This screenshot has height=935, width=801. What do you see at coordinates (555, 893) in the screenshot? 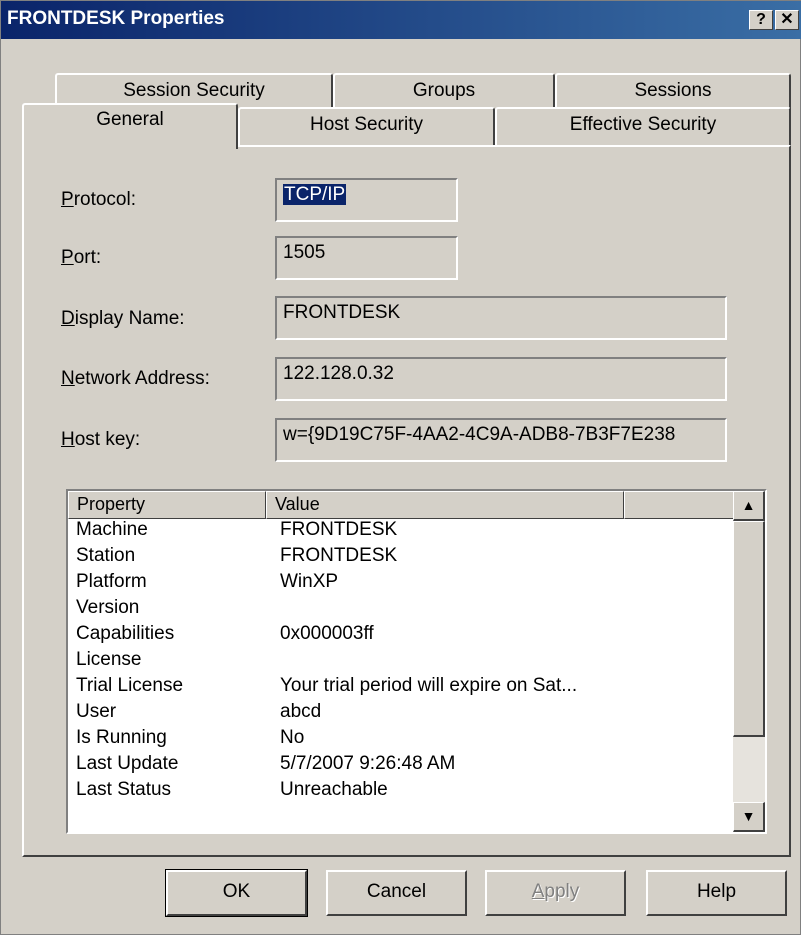
I see `apply-button: Apply` at bounding box center [555, 893].